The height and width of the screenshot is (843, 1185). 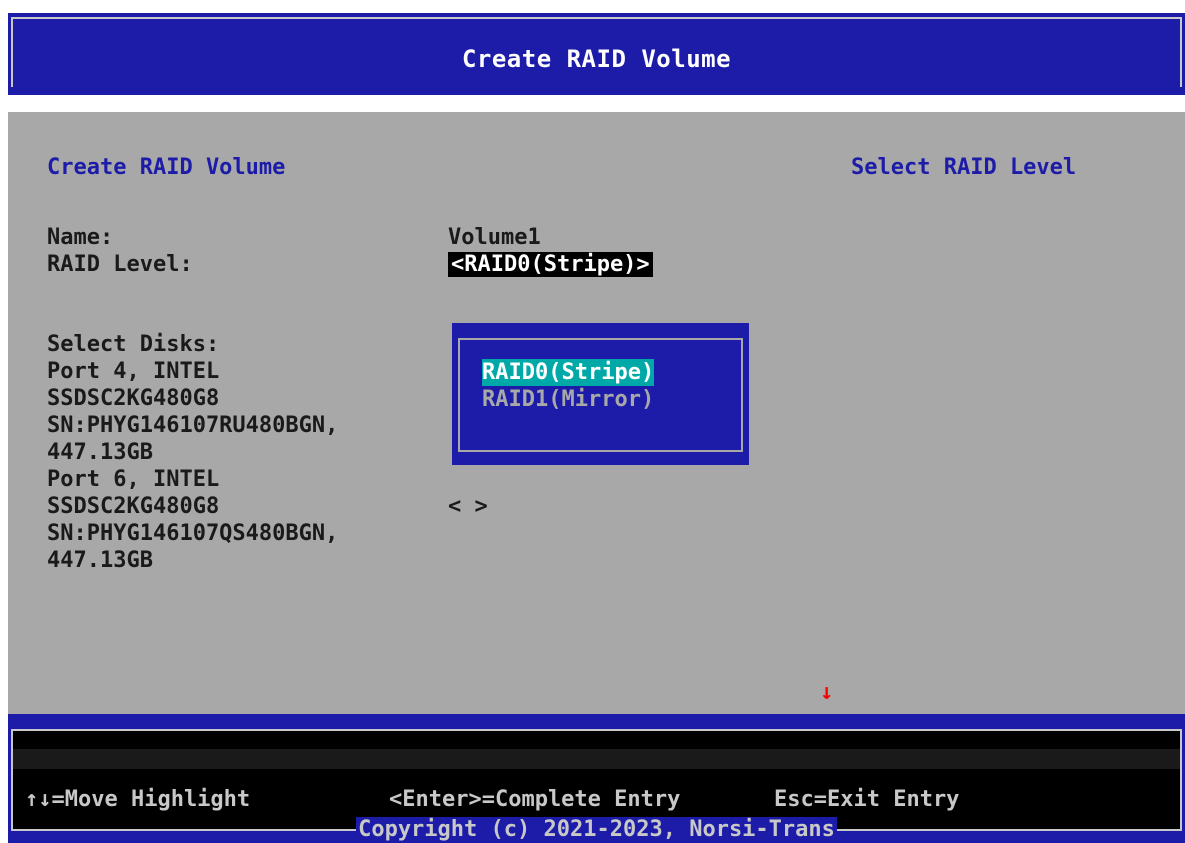 I want to click on help-move-highlight: ↑↓=Move Highlight, so click(x=138, y=799).